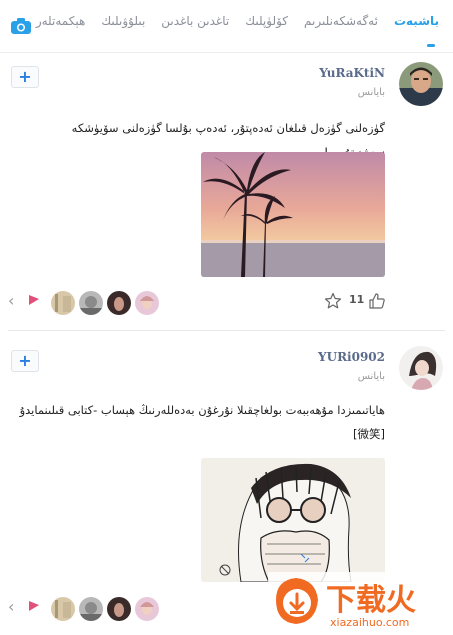 The height and width of the screenshot is (635, 453). I want to click on watermark-url: xiazaihuo.com, so click(369, 622).